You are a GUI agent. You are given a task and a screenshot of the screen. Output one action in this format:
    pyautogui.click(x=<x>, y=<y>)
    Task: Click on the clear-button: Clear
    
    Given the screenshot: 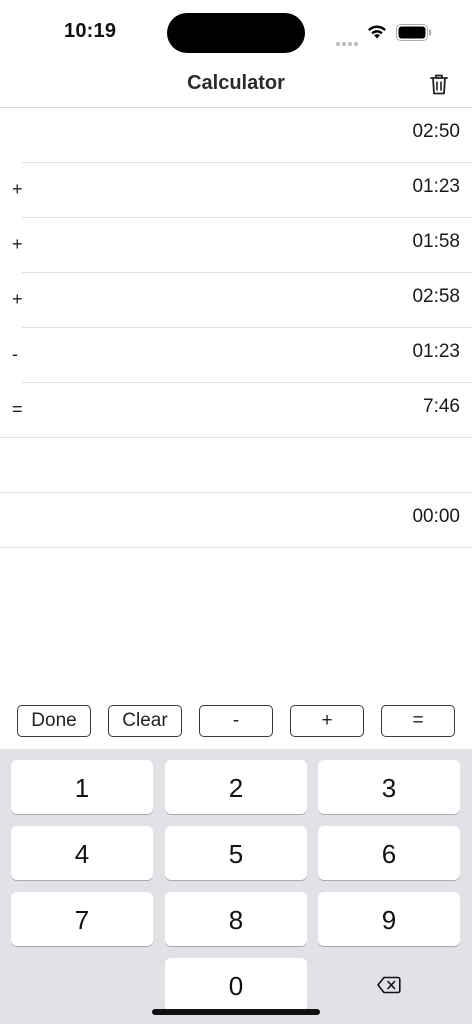 What is the action you would take?
    pyautogui.click(x=145, y=721)
    